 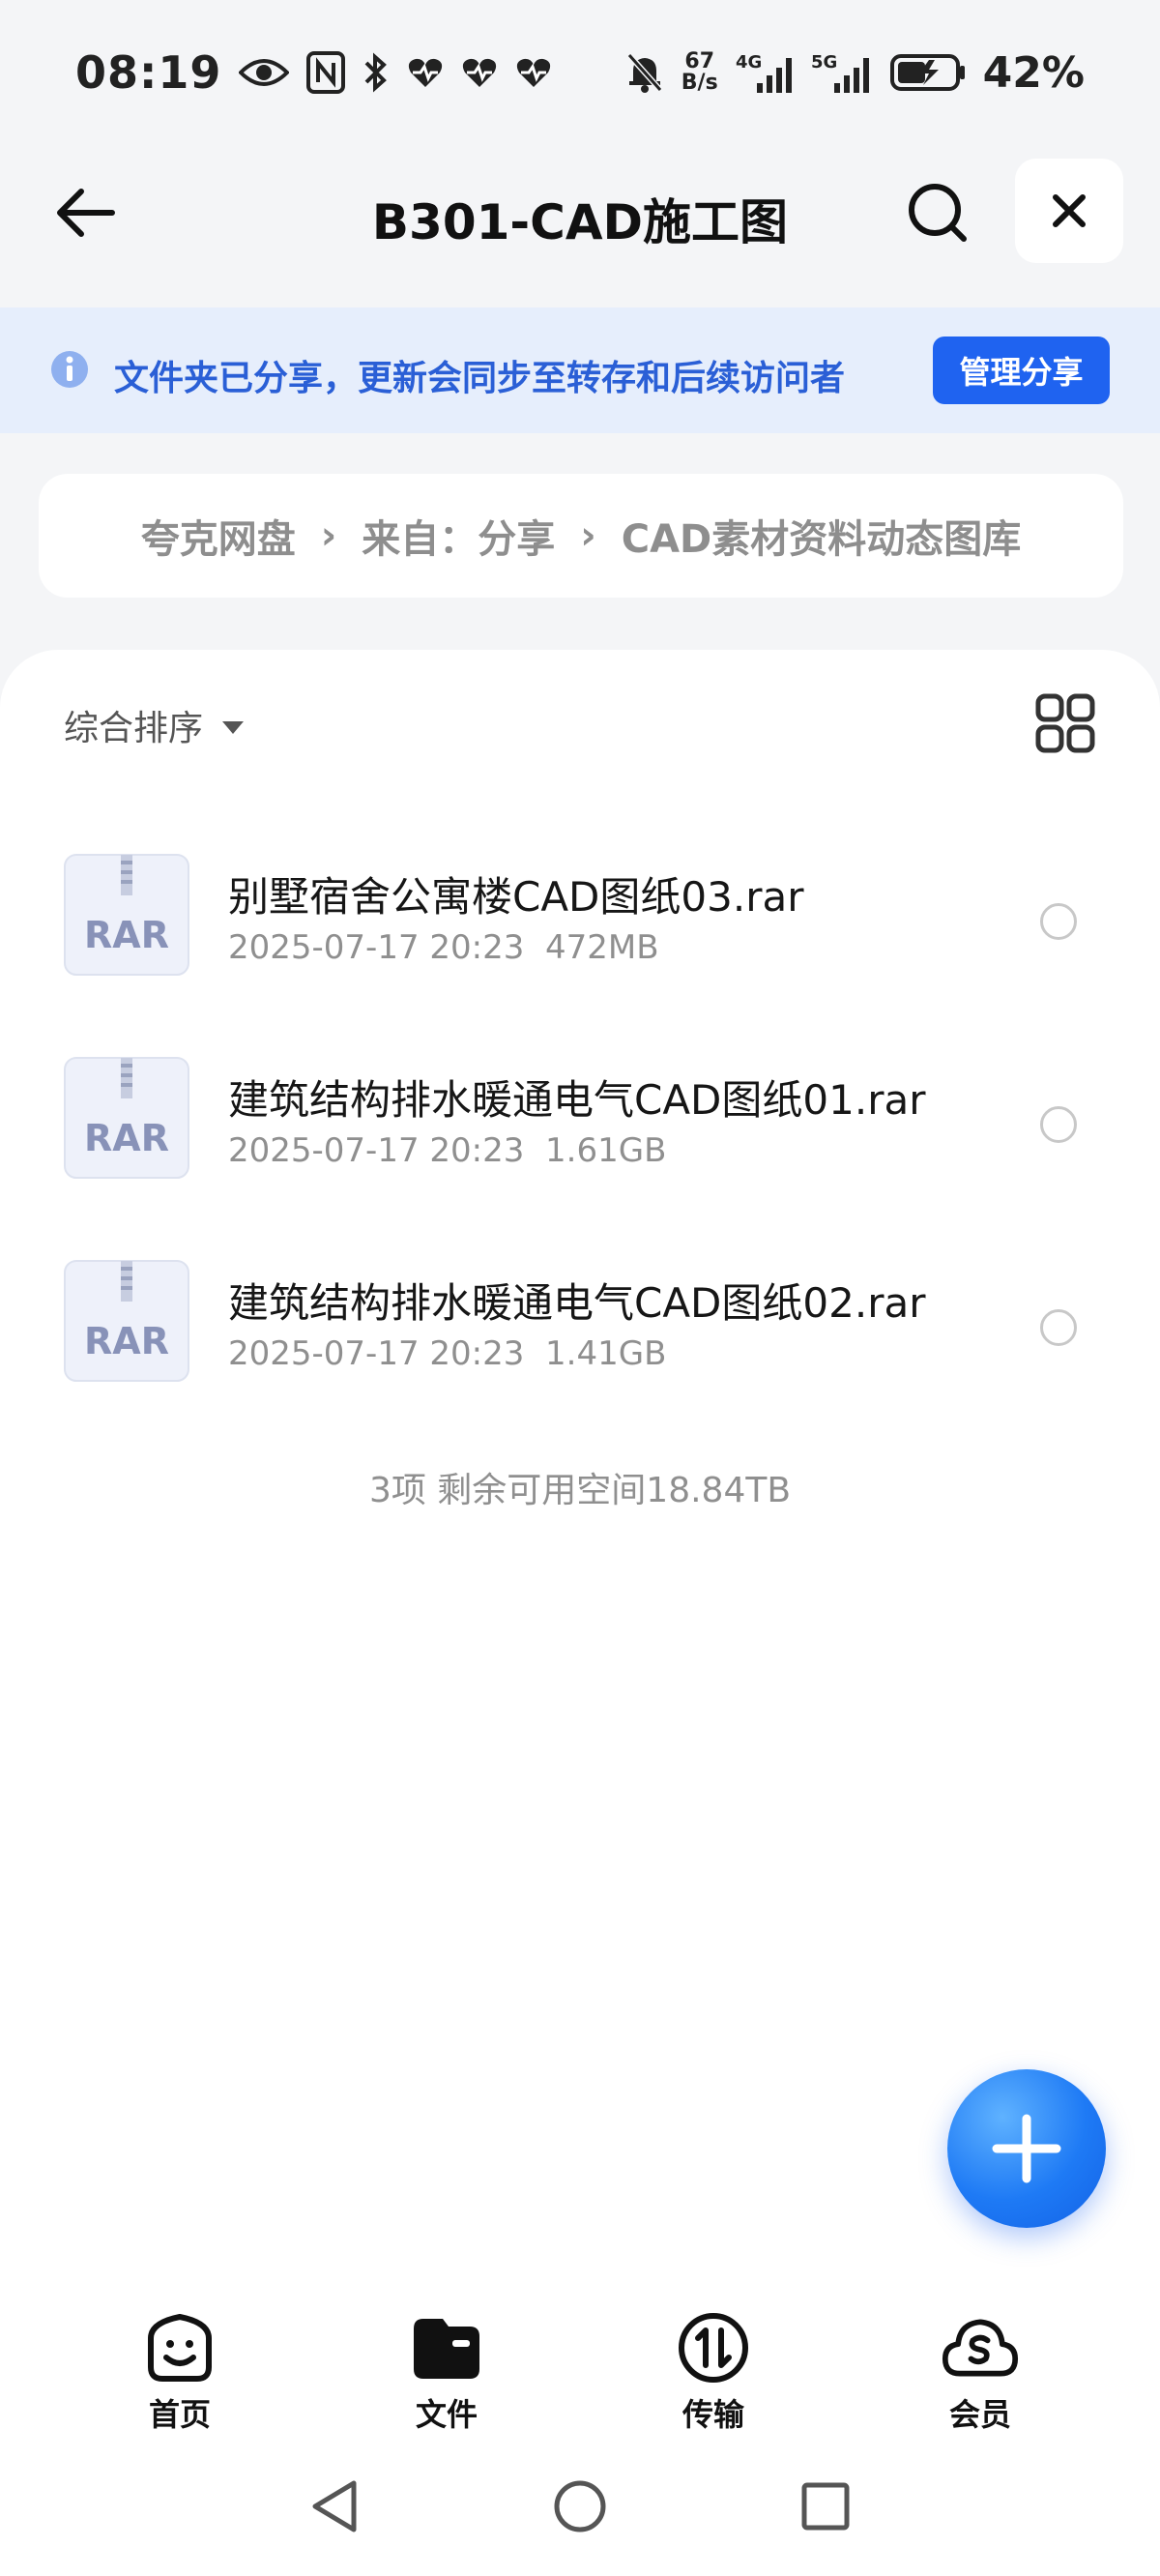 What do you see at coordinates (749, 62) in the screenshot?
I see `svg-text: 4G` at bounding box center [749, 62].